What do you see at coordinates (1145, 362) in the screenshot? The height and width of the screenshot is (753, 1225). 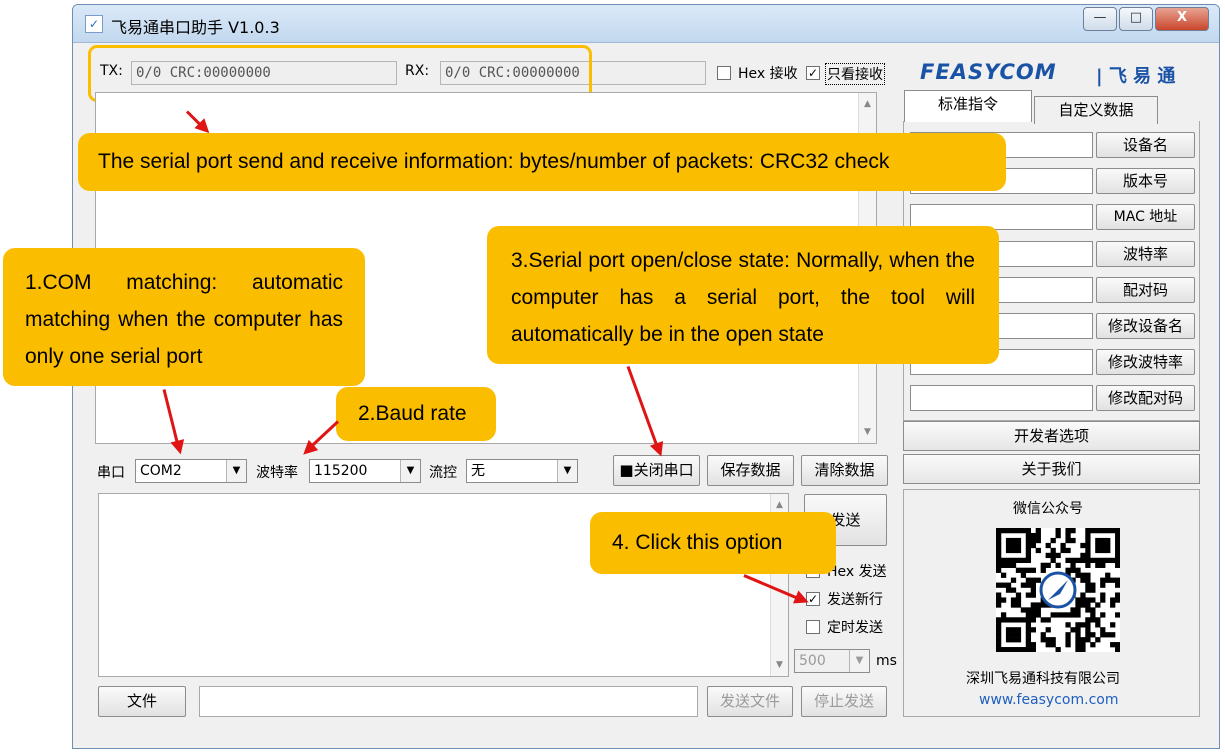 I see `cmd-modify-baud-rate-button: 修改波特率` at bounding box center [1145, 362].